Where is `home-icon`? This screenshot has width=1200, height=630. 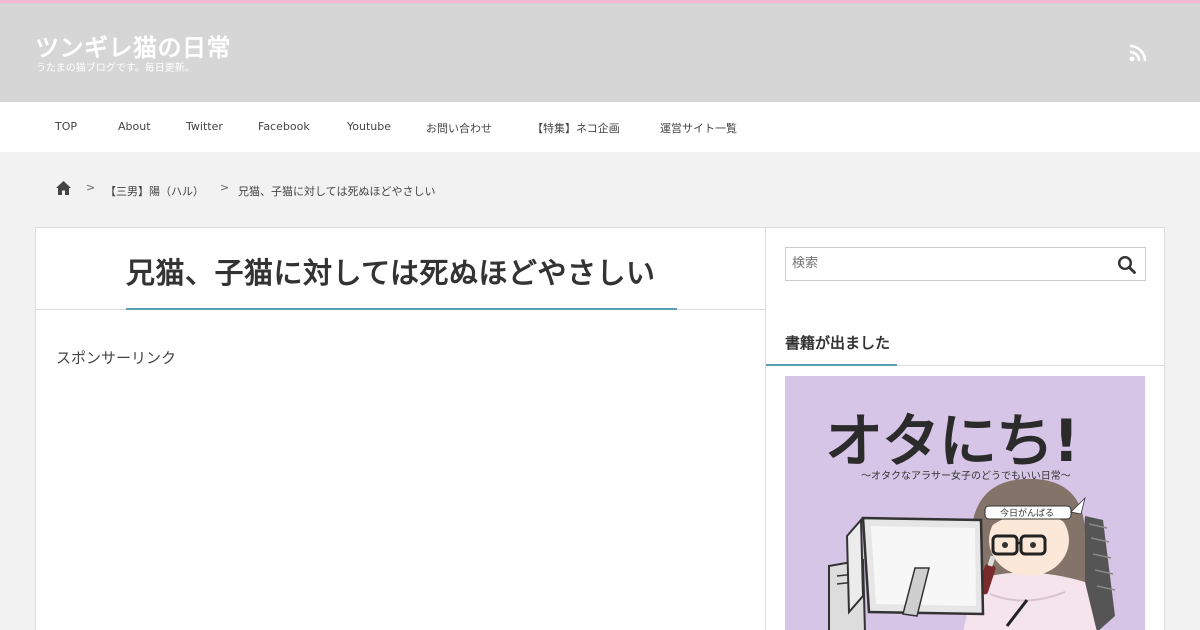 home-icon is located at coordinates (63, 188).